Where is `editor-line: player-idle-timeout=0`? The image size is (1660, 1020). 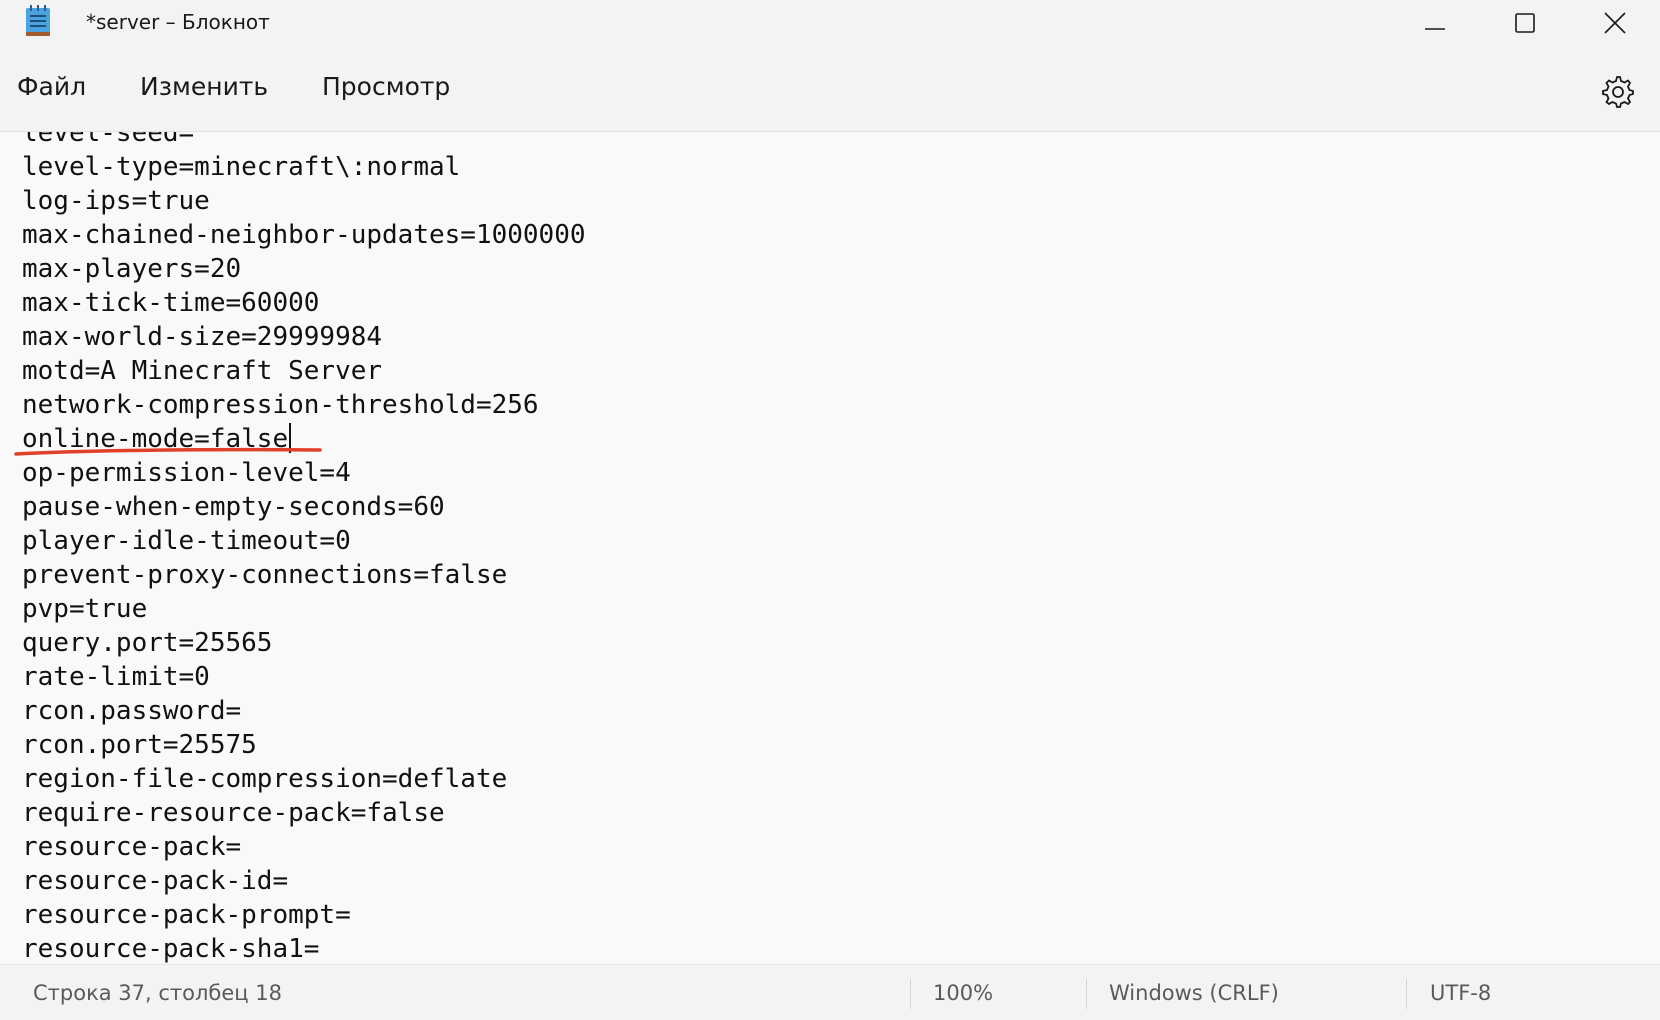 editor-line: player-idle-timeout=0 is located at coordinates (304, 541).